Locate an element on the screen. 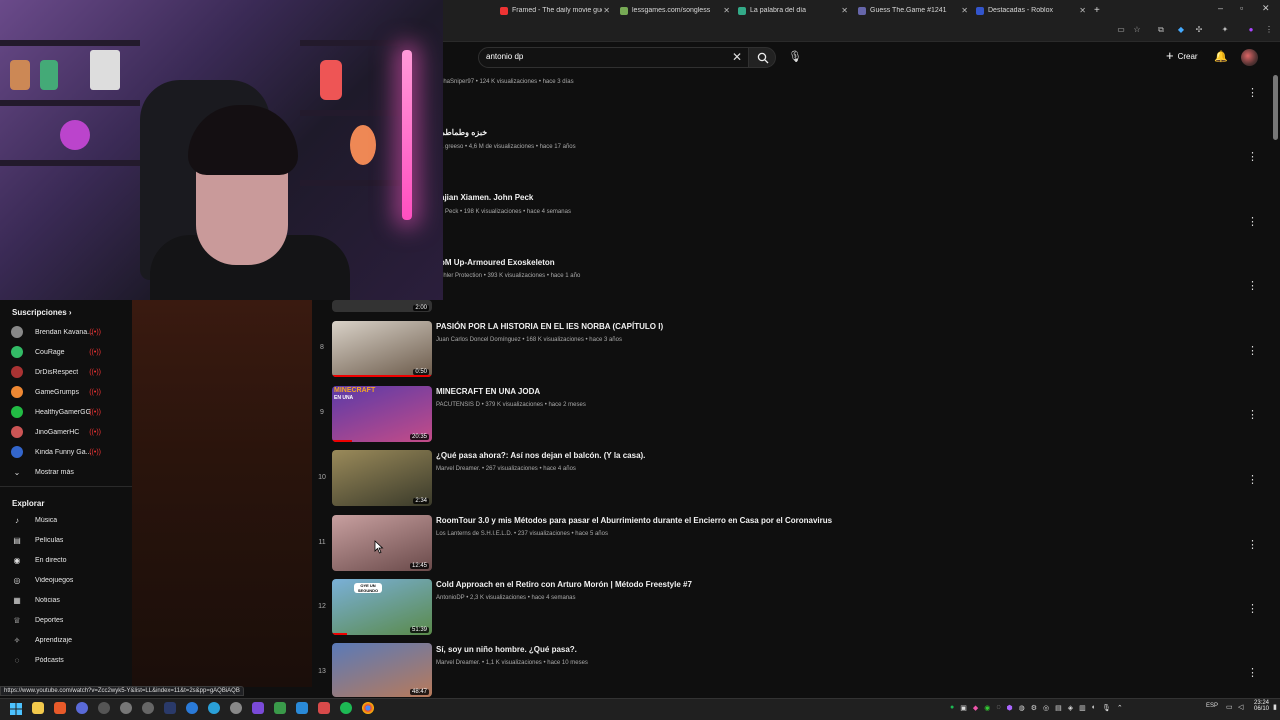  tray-icon: ◌ is located at coordinates (998, 708).